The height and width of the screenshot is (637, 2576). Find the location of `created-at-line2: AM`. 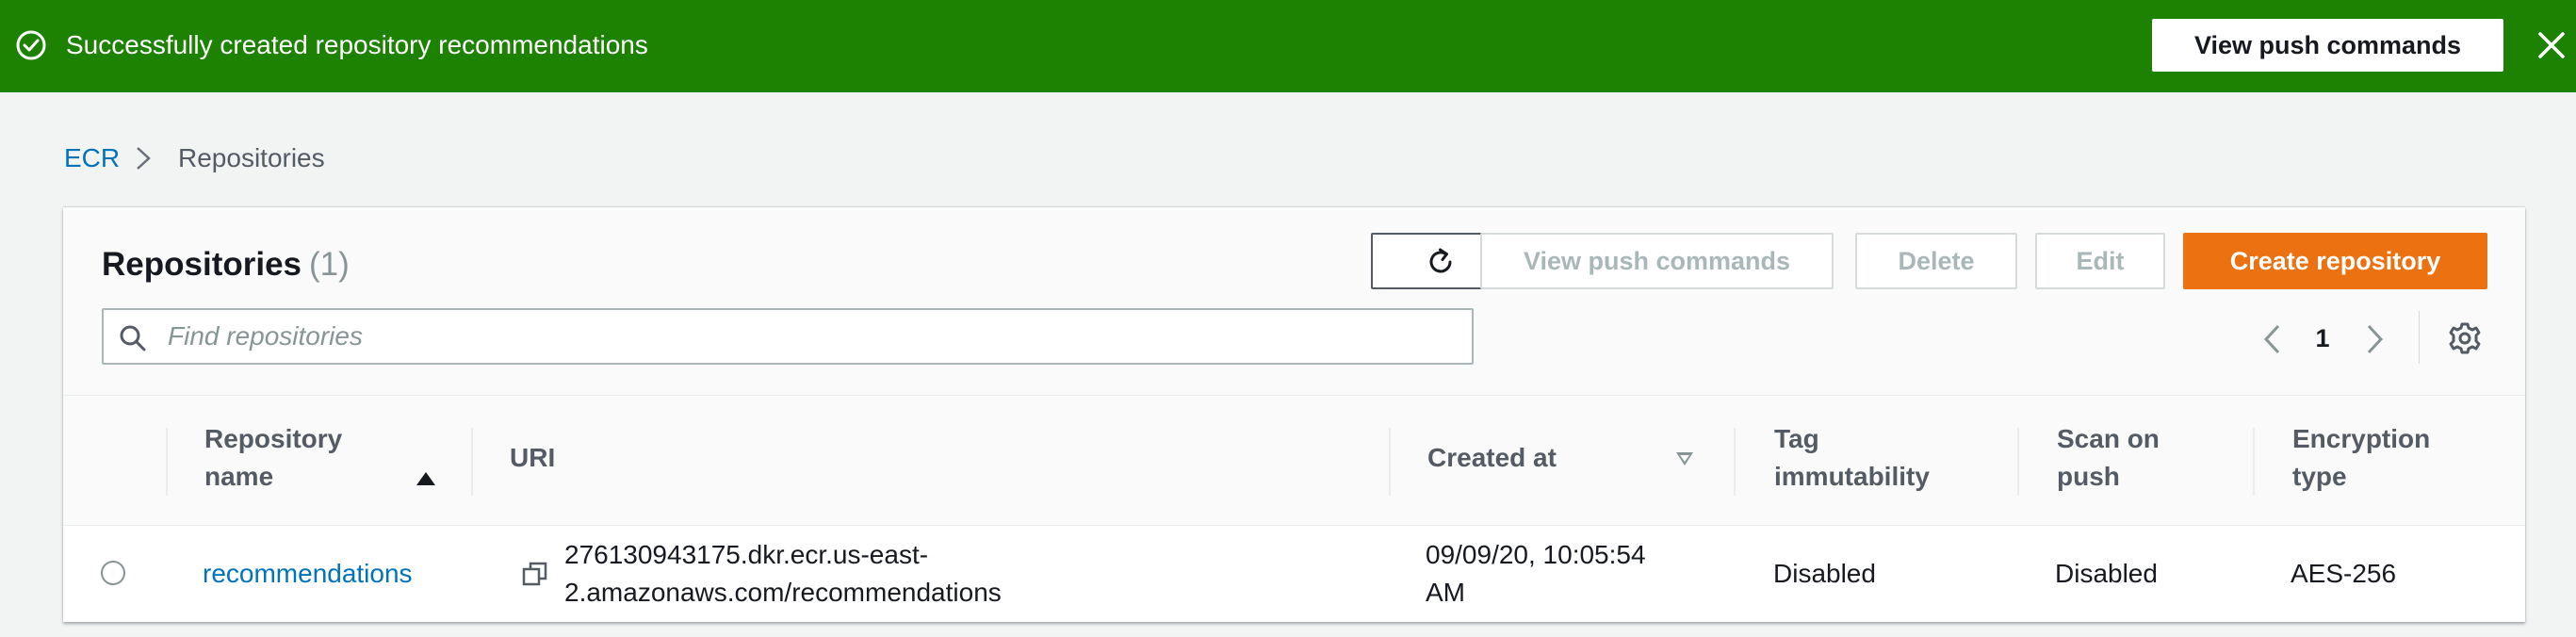

created-at-line2: AM is located at coordinates (1445, 592).